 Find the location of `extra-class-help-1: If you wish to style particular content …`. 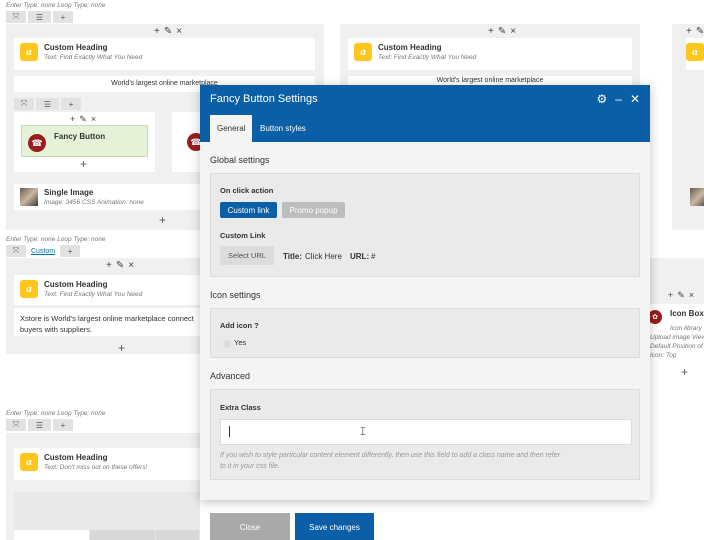

extra-class-help-1: If you wish to style particular content … is located at coordinates (390, 455).